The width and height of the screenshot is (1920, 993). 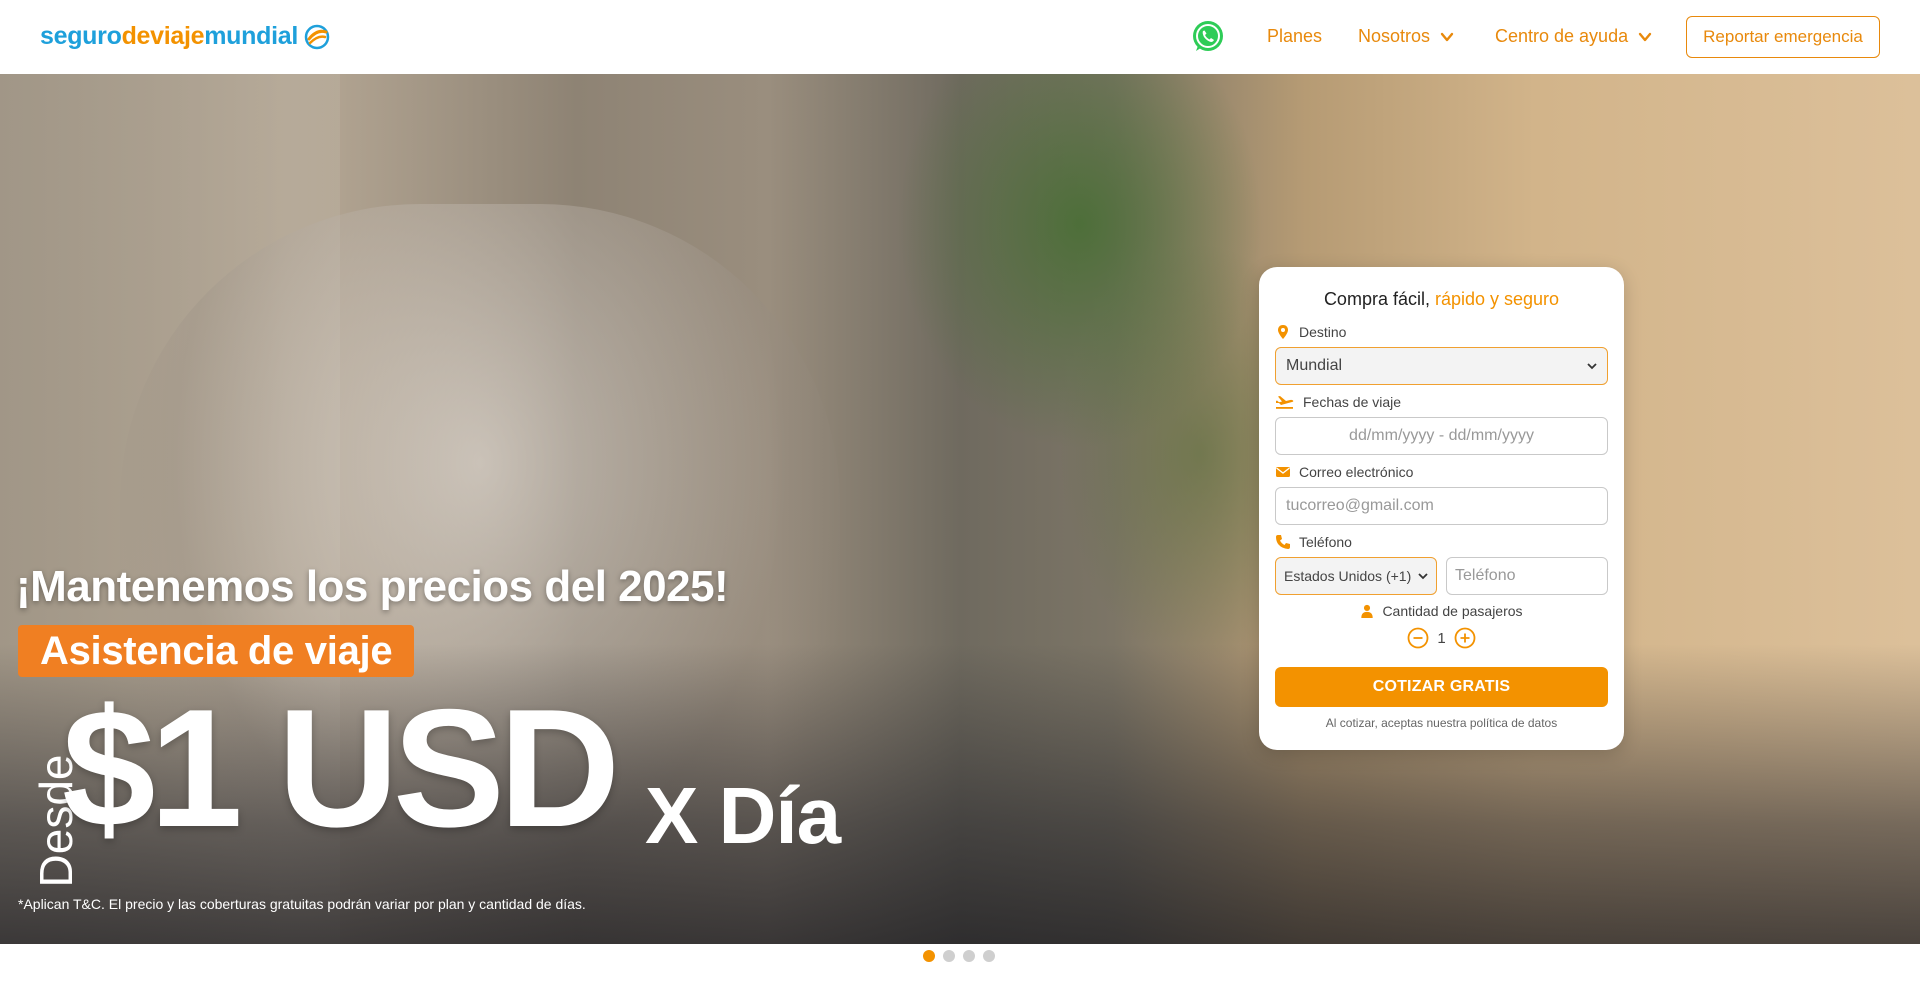 I want to click on pasajeros-label: Cantidad de pasajeros, so click(x=1441, y=611).